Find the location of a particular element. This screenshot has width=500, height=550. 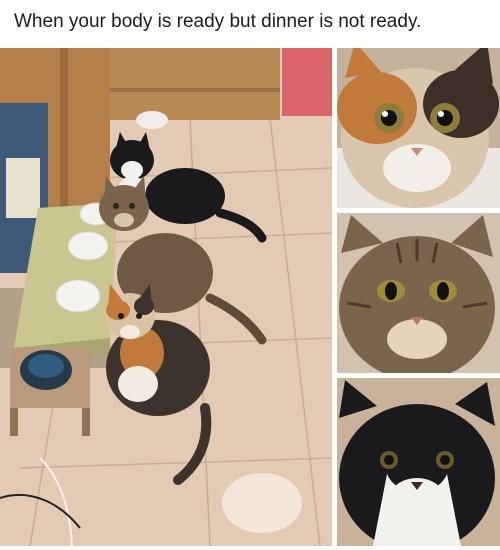

pink-bin is located at coordinates (307, 82).